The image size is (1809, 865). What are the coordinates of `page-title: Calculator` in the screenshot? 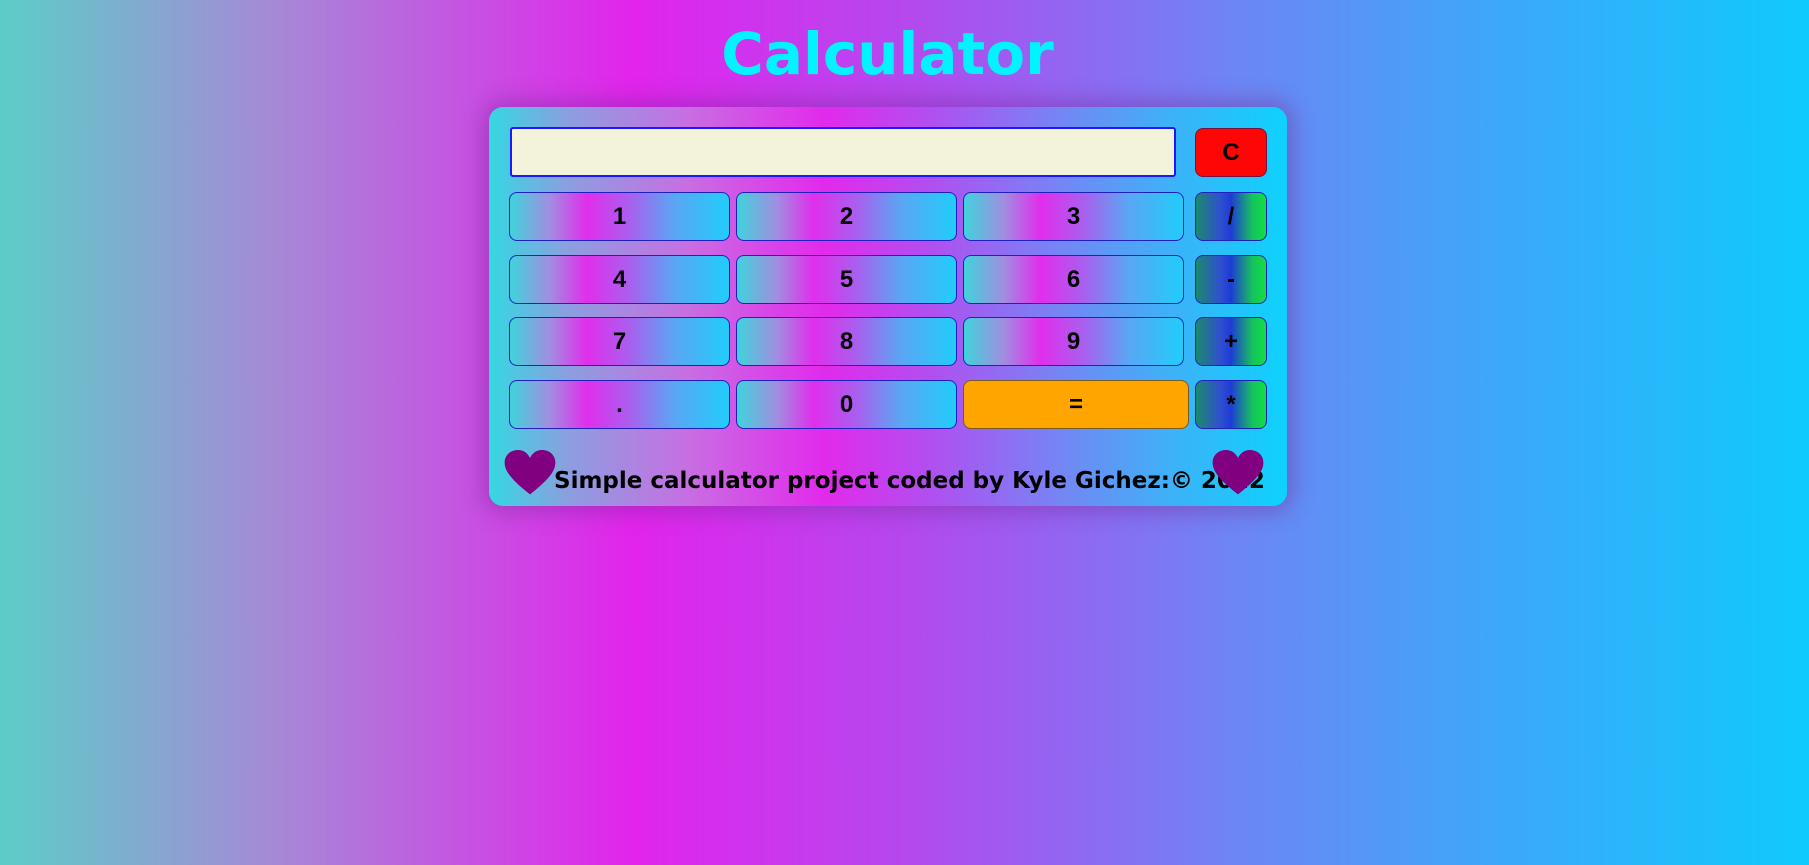 It's located at (887, 54).